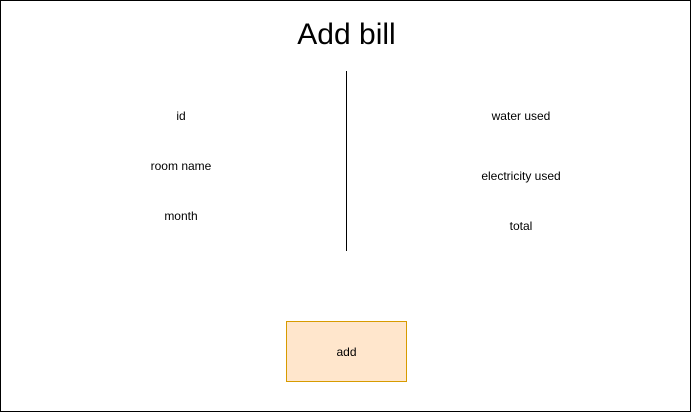 This screenshot has height=412, width=691. I want to click on room-name-label: room name, so click(181, 166).